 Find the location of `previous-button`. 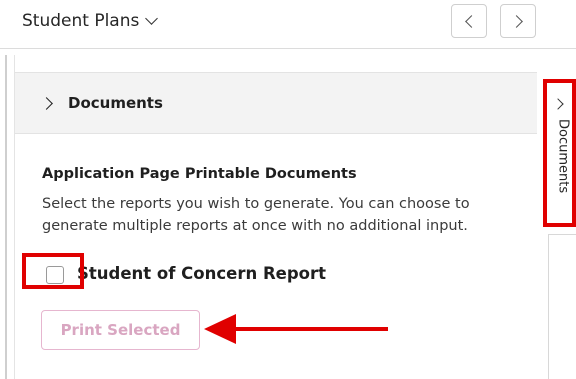

previous-button is located at coordinates (469, 21).